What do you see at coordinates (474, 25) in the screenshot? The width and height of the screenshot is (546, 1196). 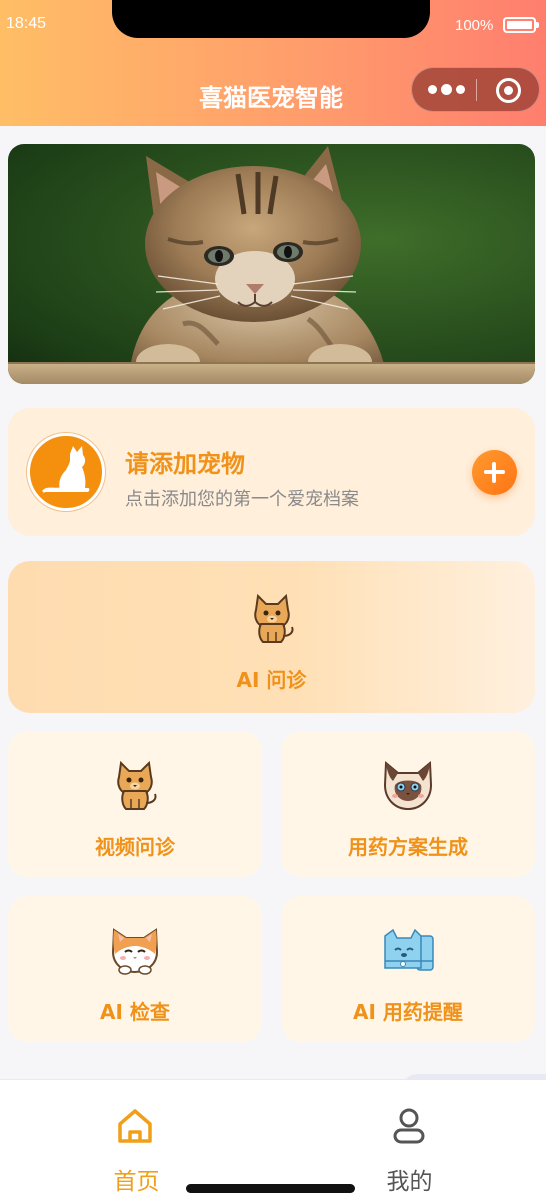 I see `battery-percentage: 100%` at bounding box center [474, 25].